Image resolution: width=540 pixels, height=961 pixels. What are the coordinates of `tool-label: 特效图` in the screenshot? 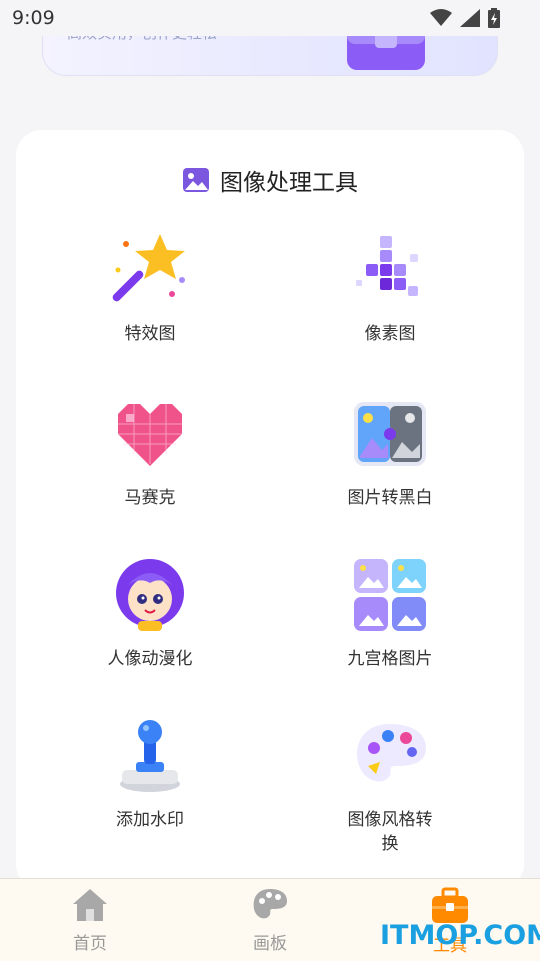 It's located at (150, 334).